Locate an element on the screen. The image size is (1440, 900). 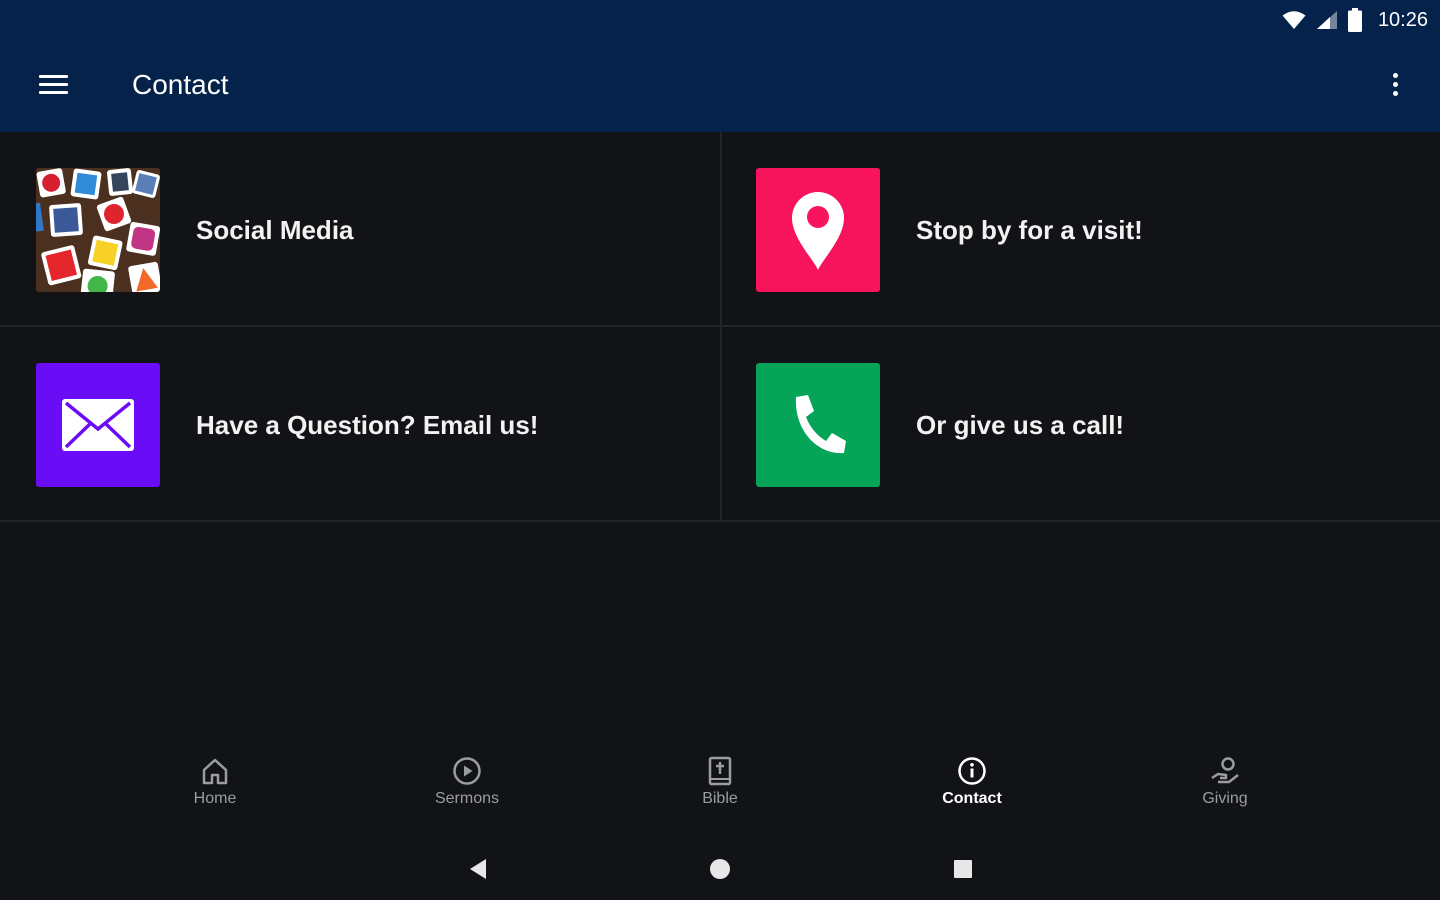
tile-visit: Stop by for a visit! is located at coordinates (1080, 229).